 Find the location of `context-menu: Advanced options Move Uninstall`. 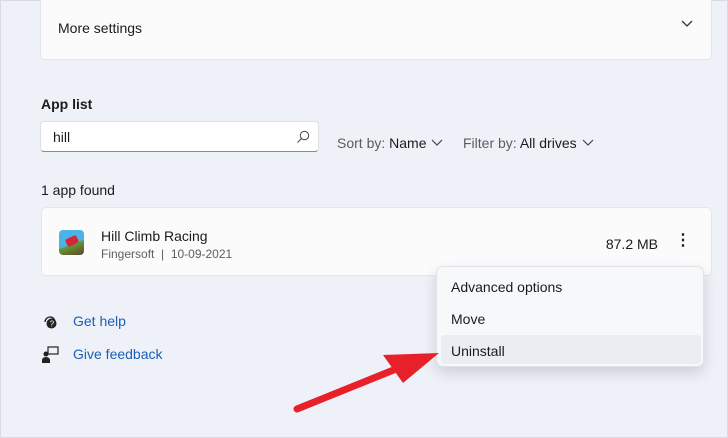

context-menu: Advanced options Move Uninstall is located at coordinates (570, 316).